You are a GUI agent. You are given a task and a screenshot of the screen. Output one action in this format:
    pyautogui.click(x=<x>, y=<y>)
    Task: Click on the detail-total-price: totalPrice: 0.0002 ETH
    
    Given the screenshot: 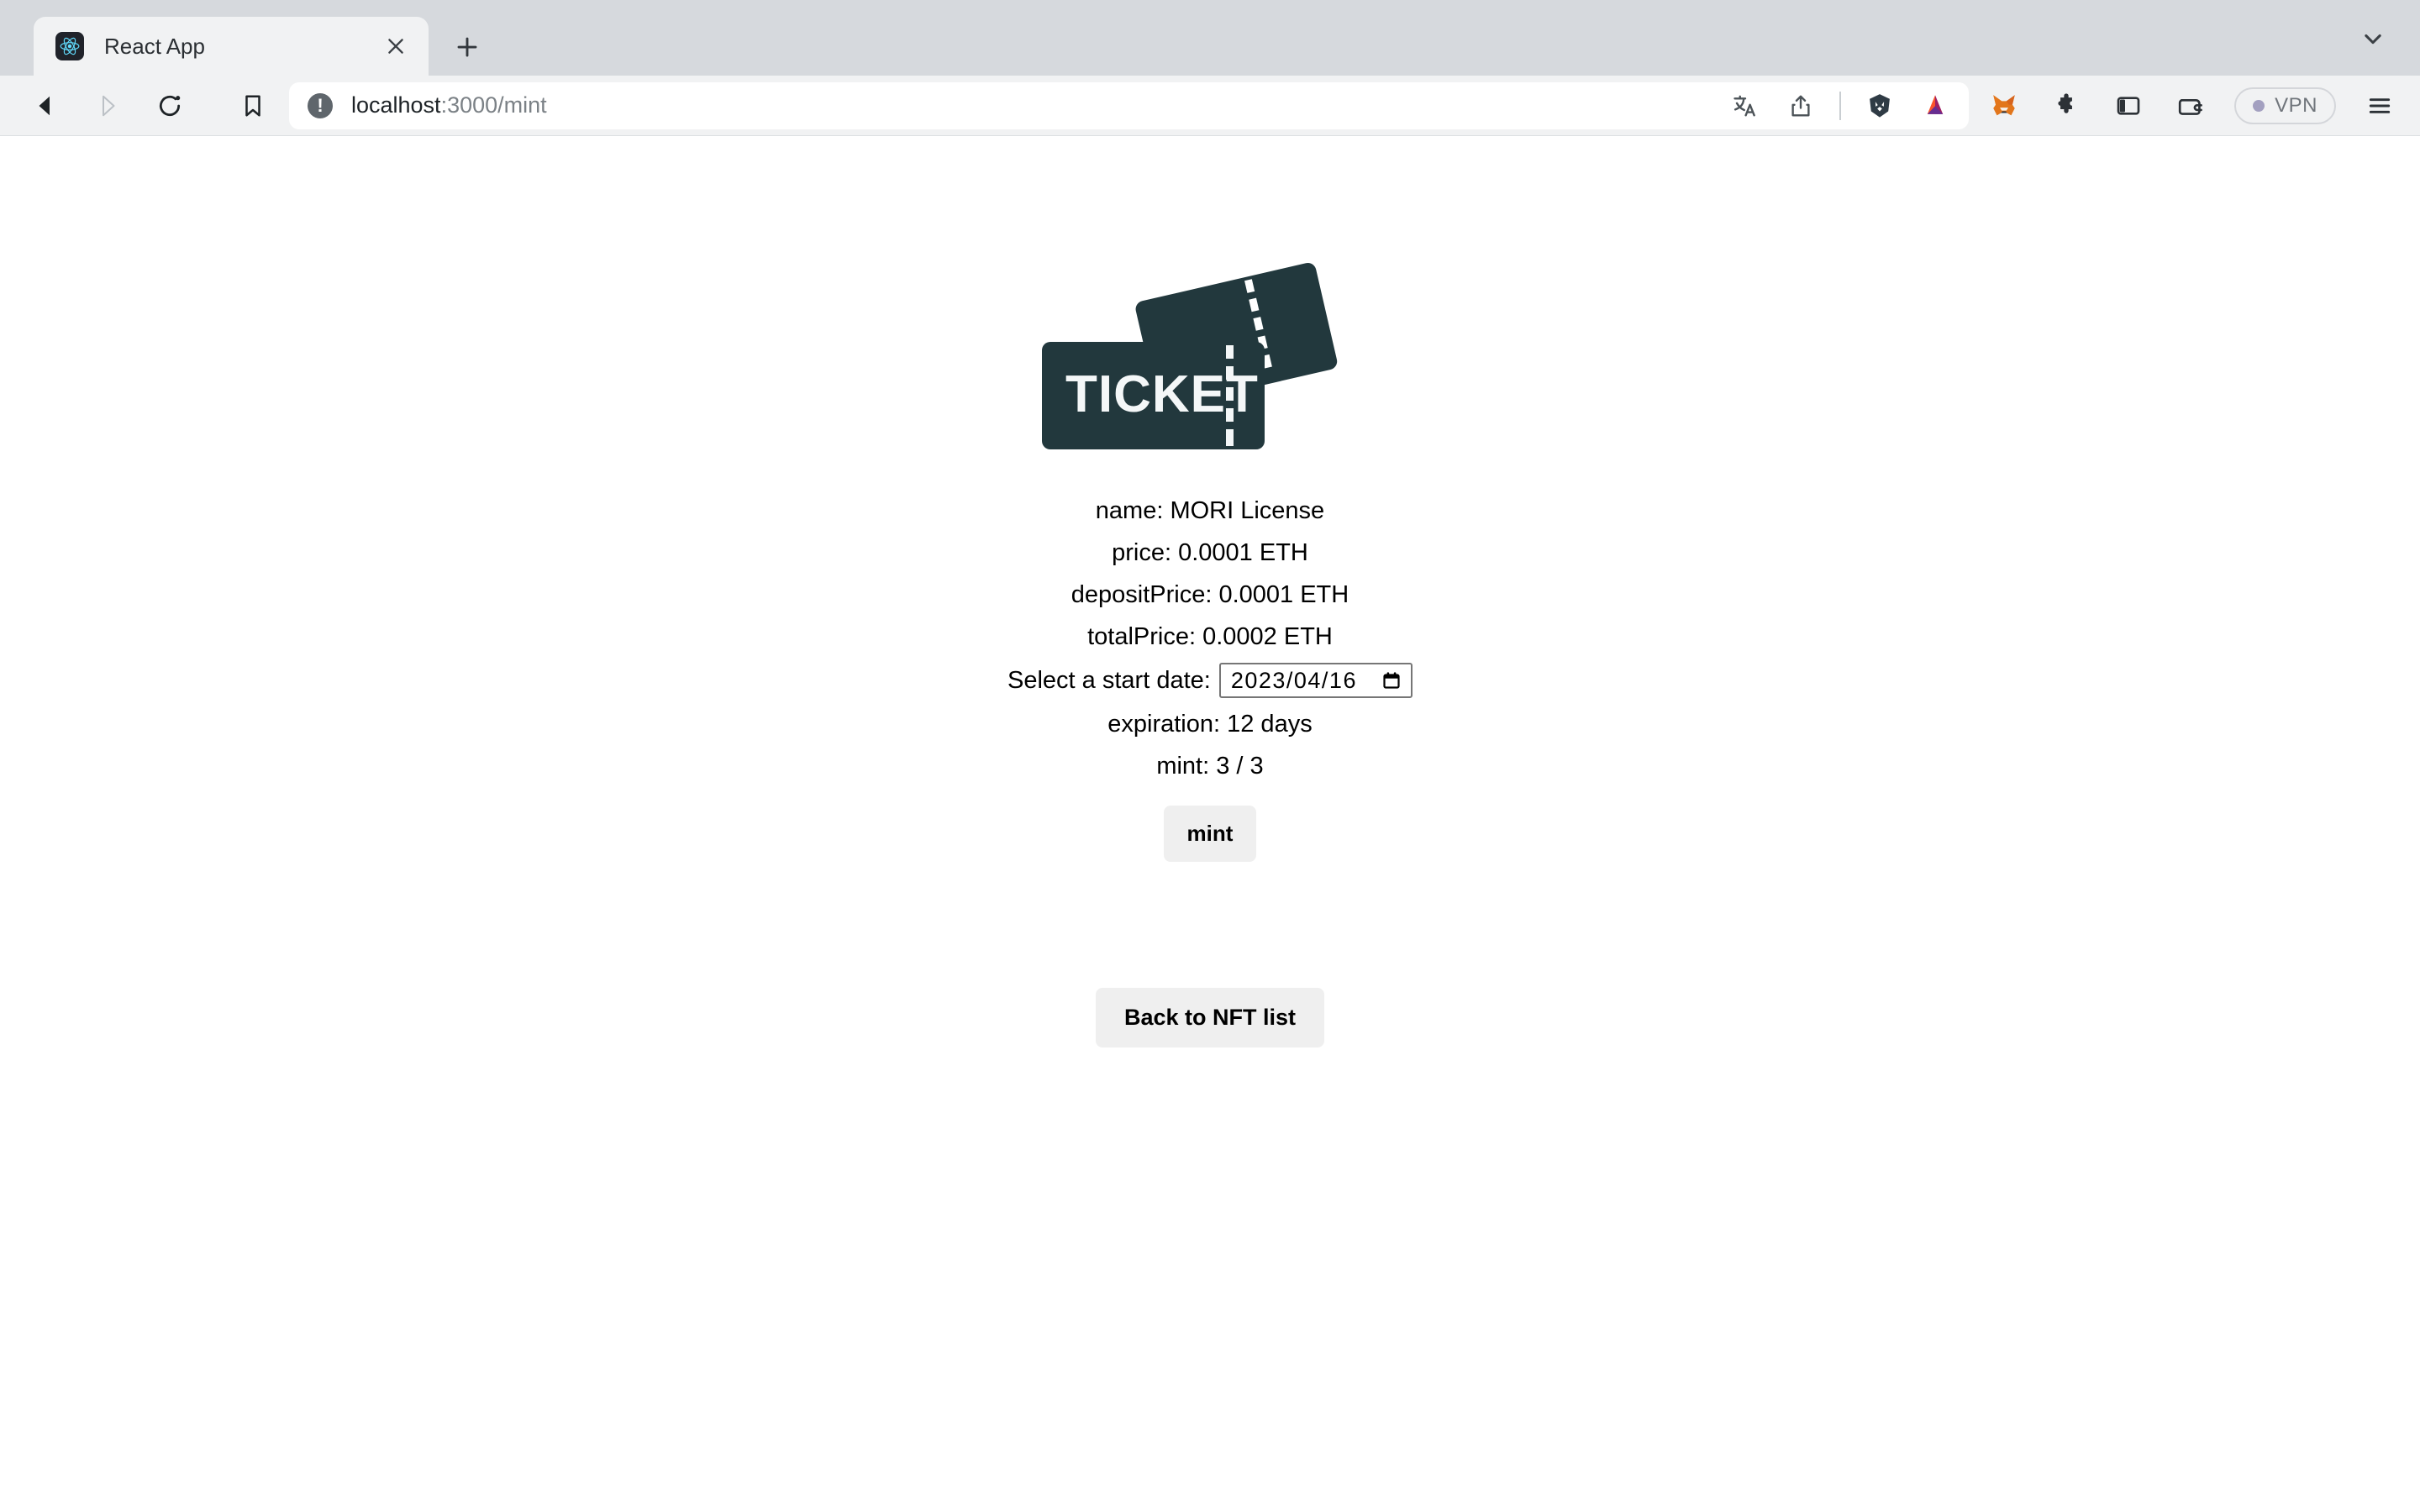 What is the action you would take?
    pyautogui.click(x=1210, y=636)
    